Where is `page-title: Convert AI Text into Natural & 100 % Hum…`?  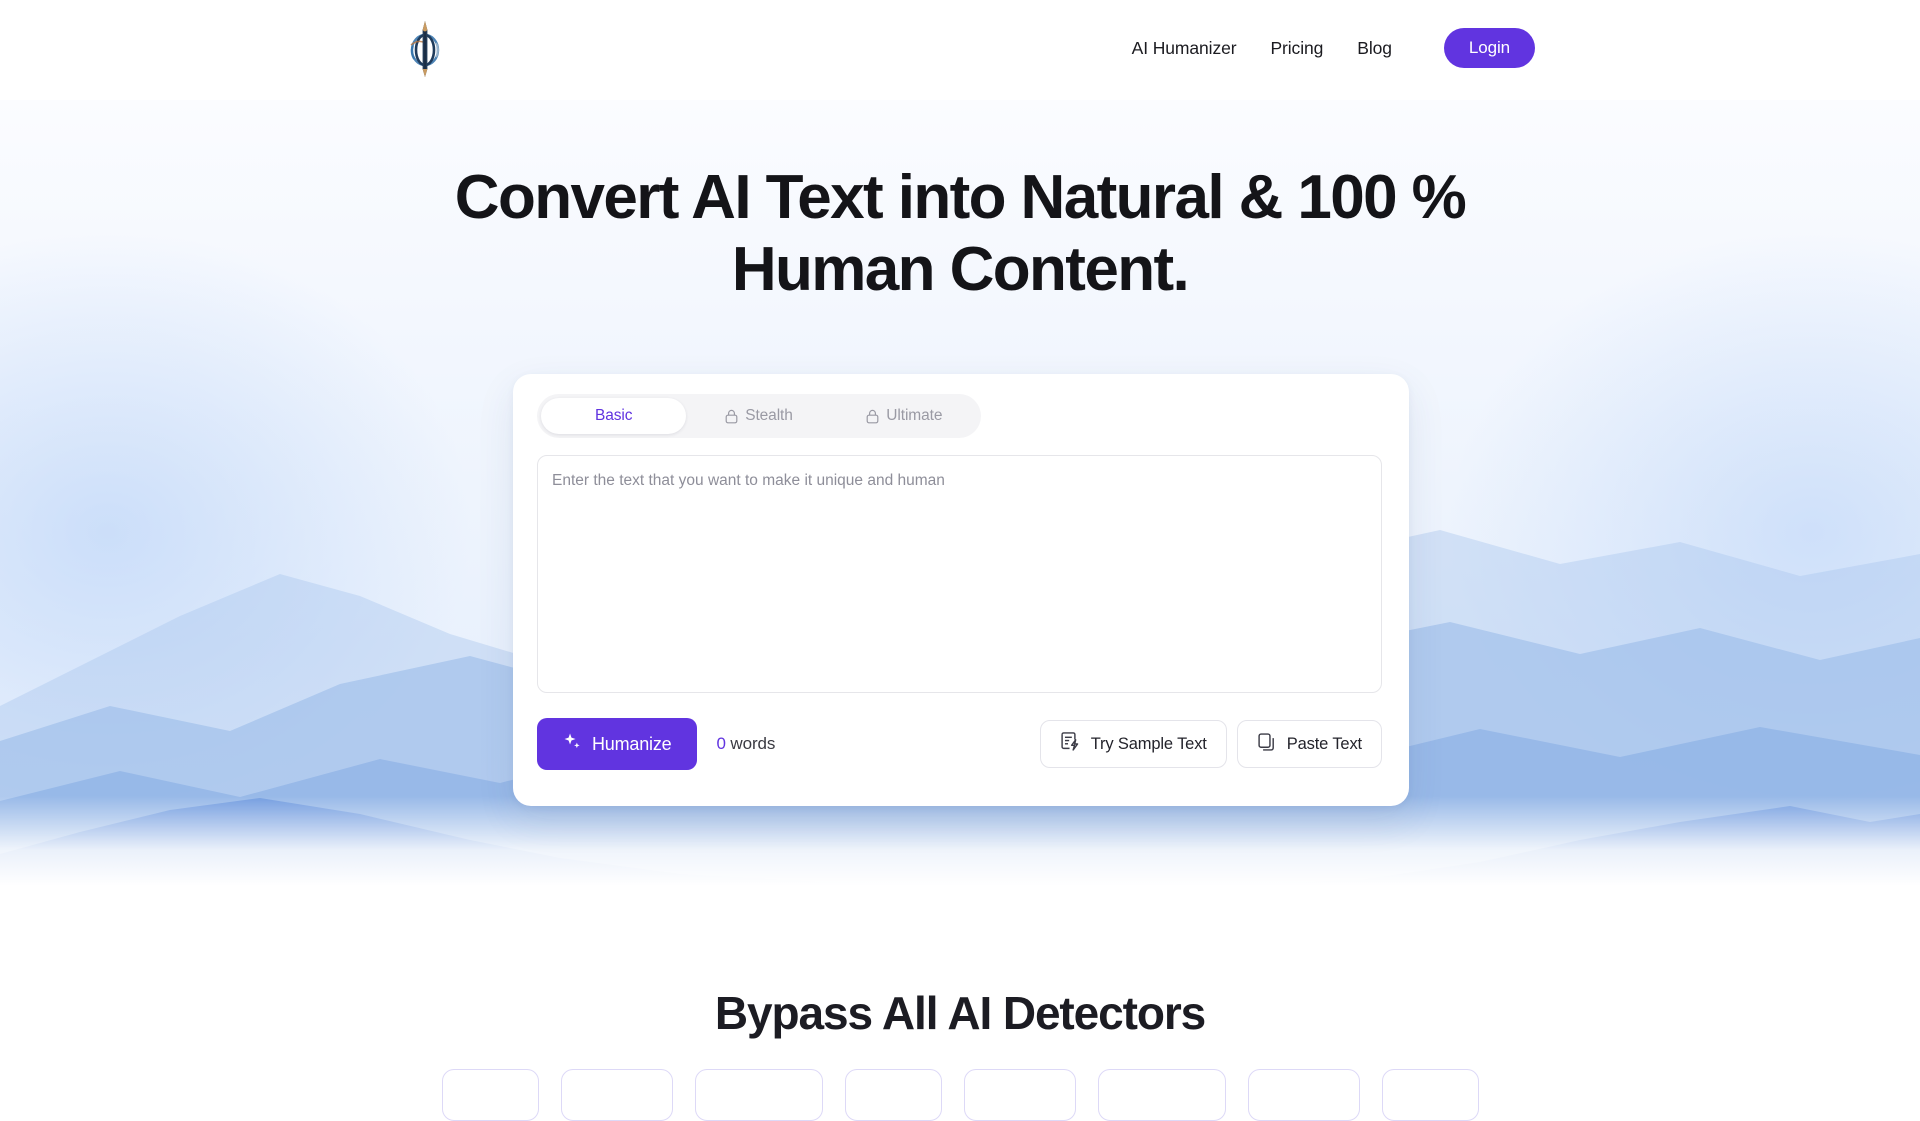 page-title: Convert AI Text into Natural & 100 % Hum… is located at coordinates (960, 234).